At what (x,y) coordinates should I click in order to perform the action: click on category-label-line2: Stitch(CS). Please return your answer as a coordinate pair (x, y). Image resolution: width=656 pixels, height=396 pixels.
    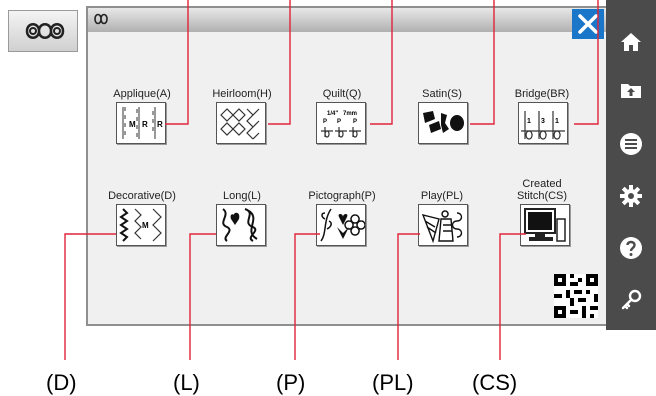
    Looking at the image, I should click on (542, 196).